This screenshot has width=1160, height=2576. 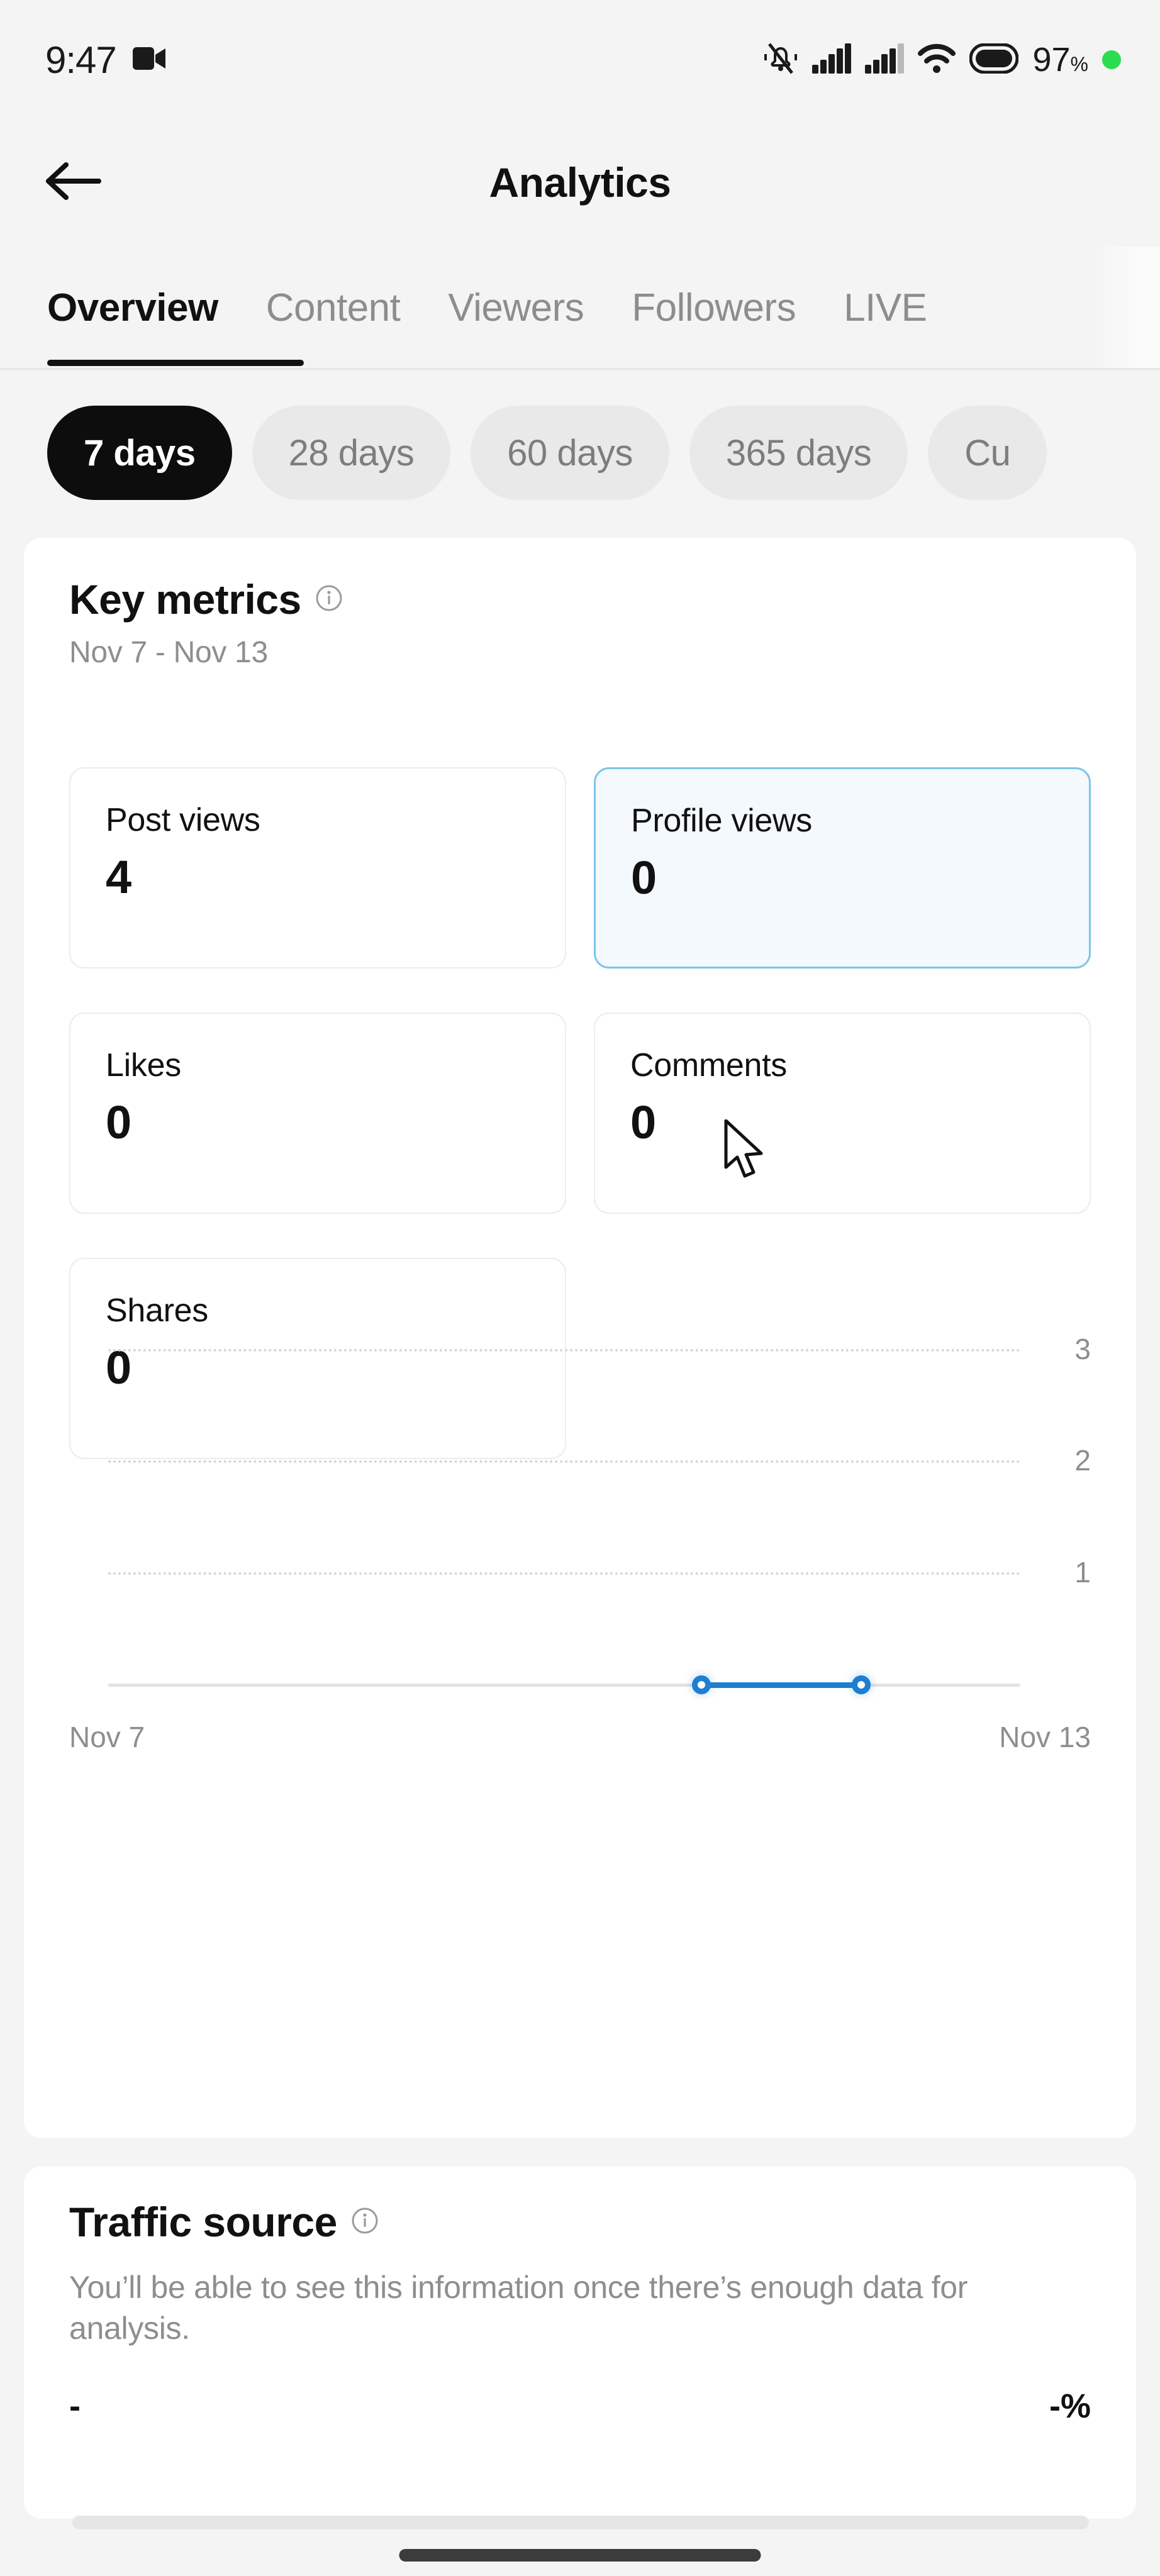 I want to click on status-bar-right: 97%, so click(x=942, y=60).